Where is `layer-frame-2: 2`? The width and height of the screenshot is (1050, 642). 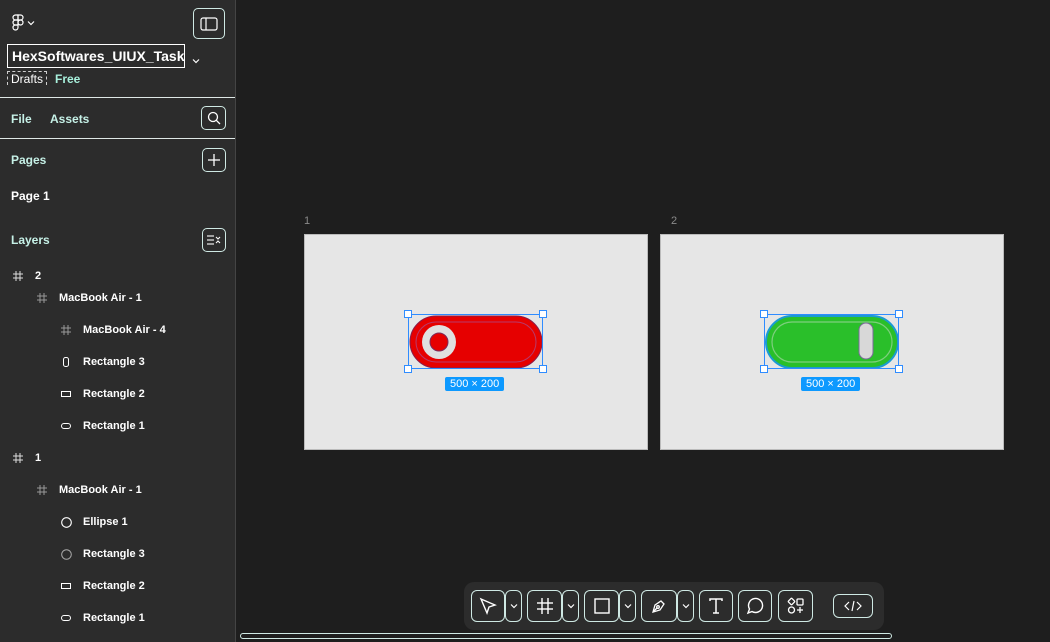
layer-frame-2: 2 is located at coordinates (26, 276).